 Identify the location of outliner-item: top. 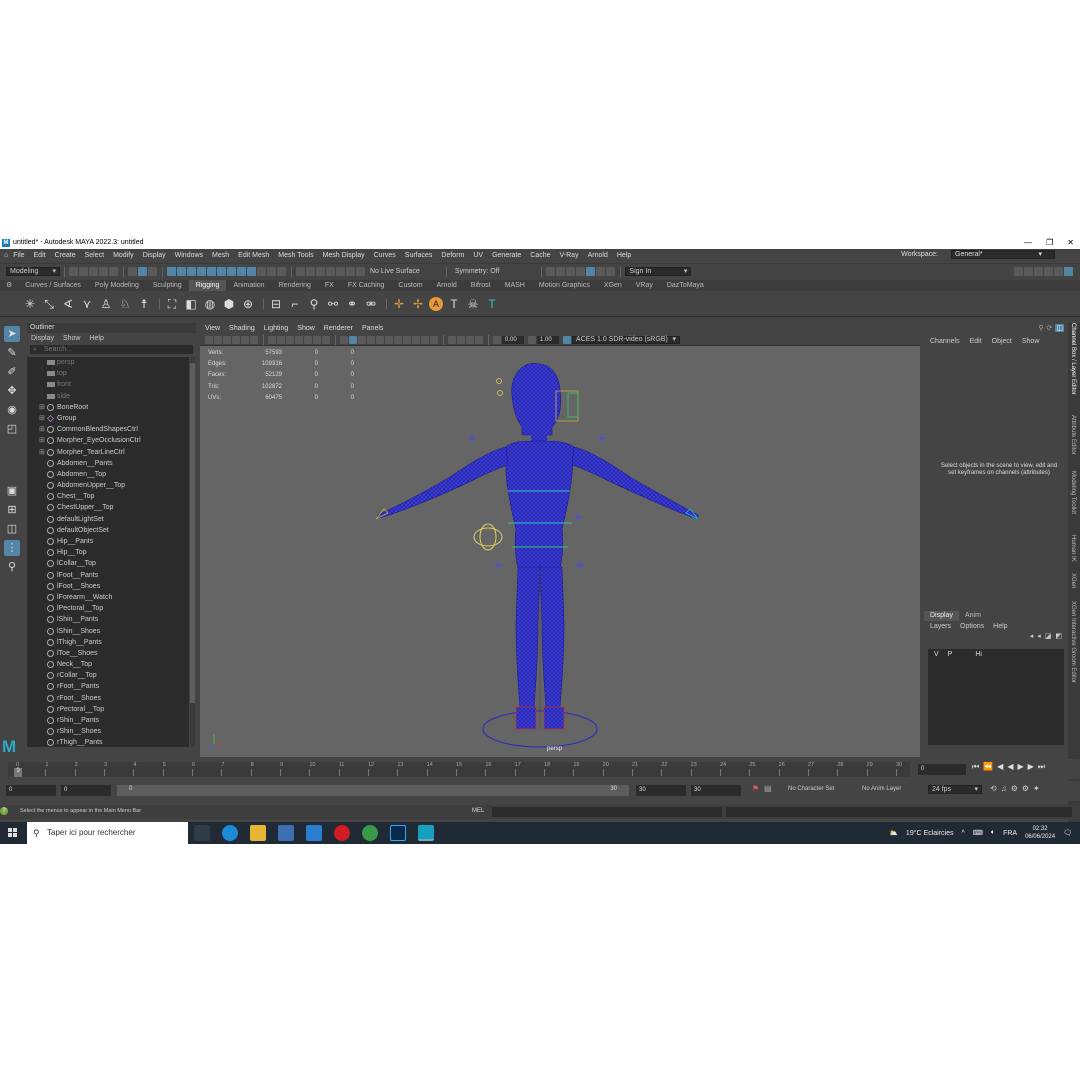
(108, 373).